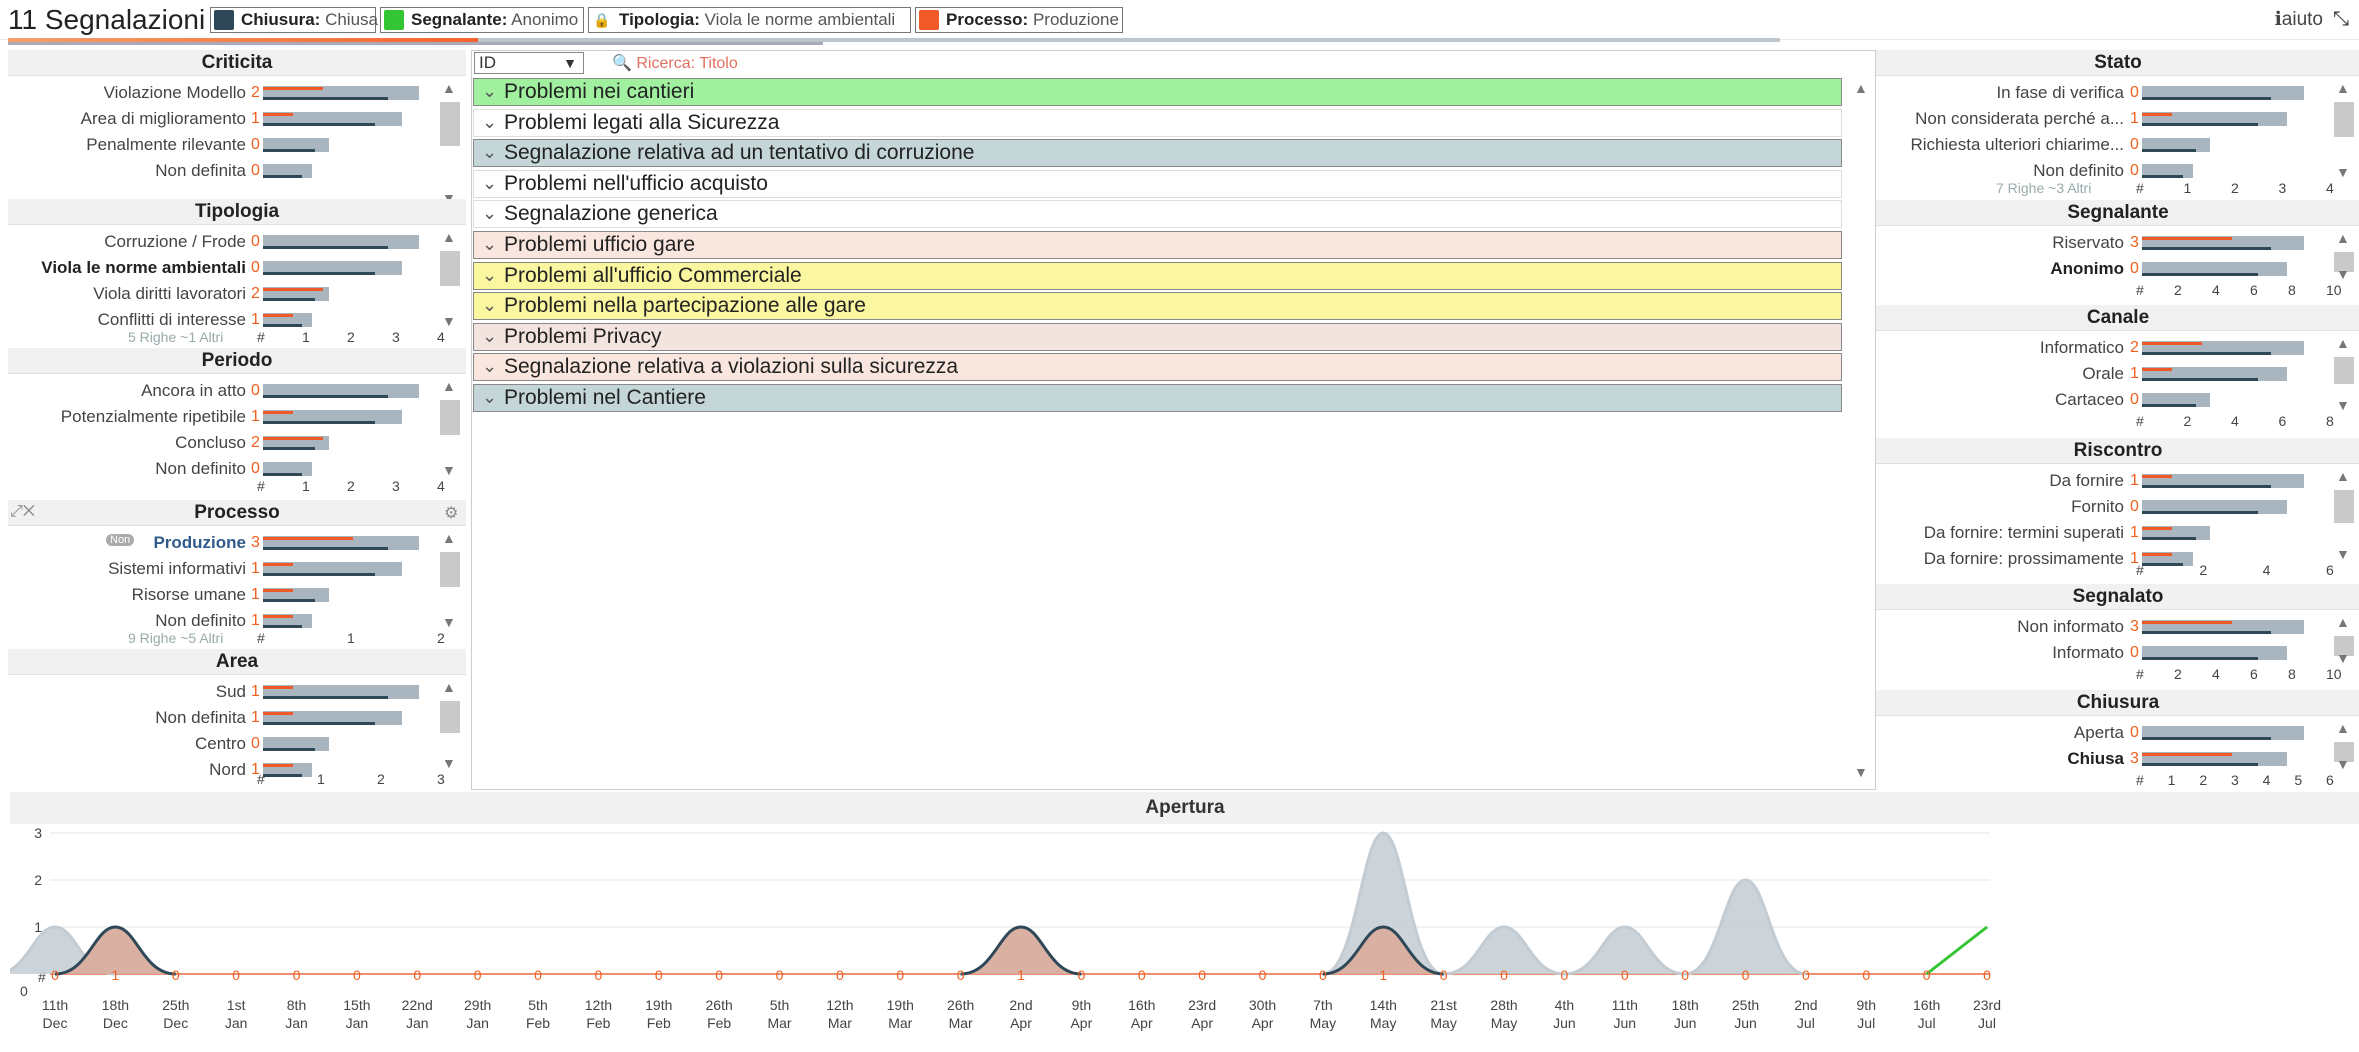  Describe the element at coordinates (2117, 374) in the screenshot. I see `facet-row: Orale 1` at that location.